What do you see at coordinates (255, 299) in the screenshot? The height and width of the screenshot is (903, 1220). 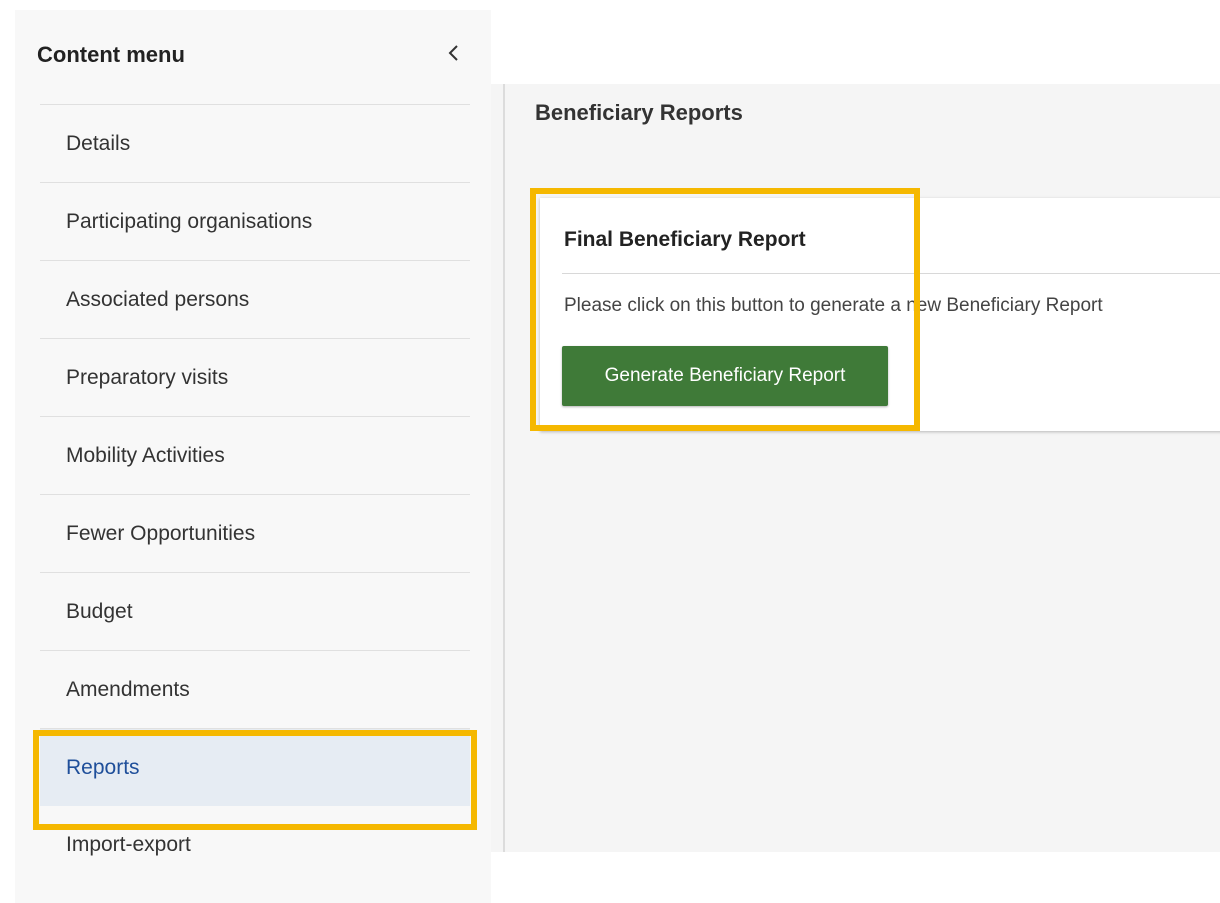 I see `menu-item-associated-persons: Associated persons` at bounding box center [255, 299].